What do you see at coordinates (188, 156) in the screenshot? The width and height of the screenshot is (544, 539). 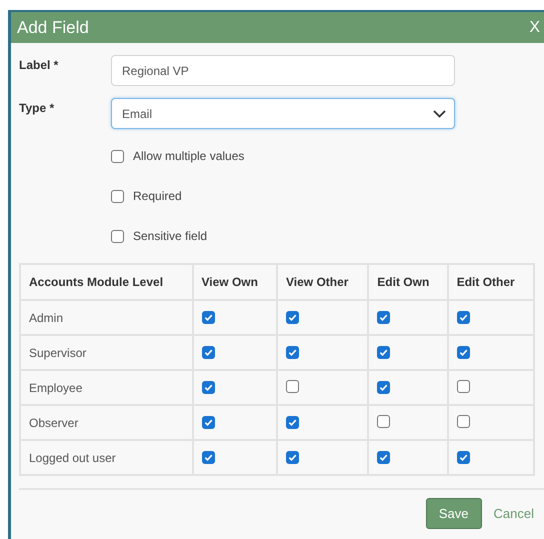 I see `checkbox-label: Allow multiple values` at bounding box center [188, 156].